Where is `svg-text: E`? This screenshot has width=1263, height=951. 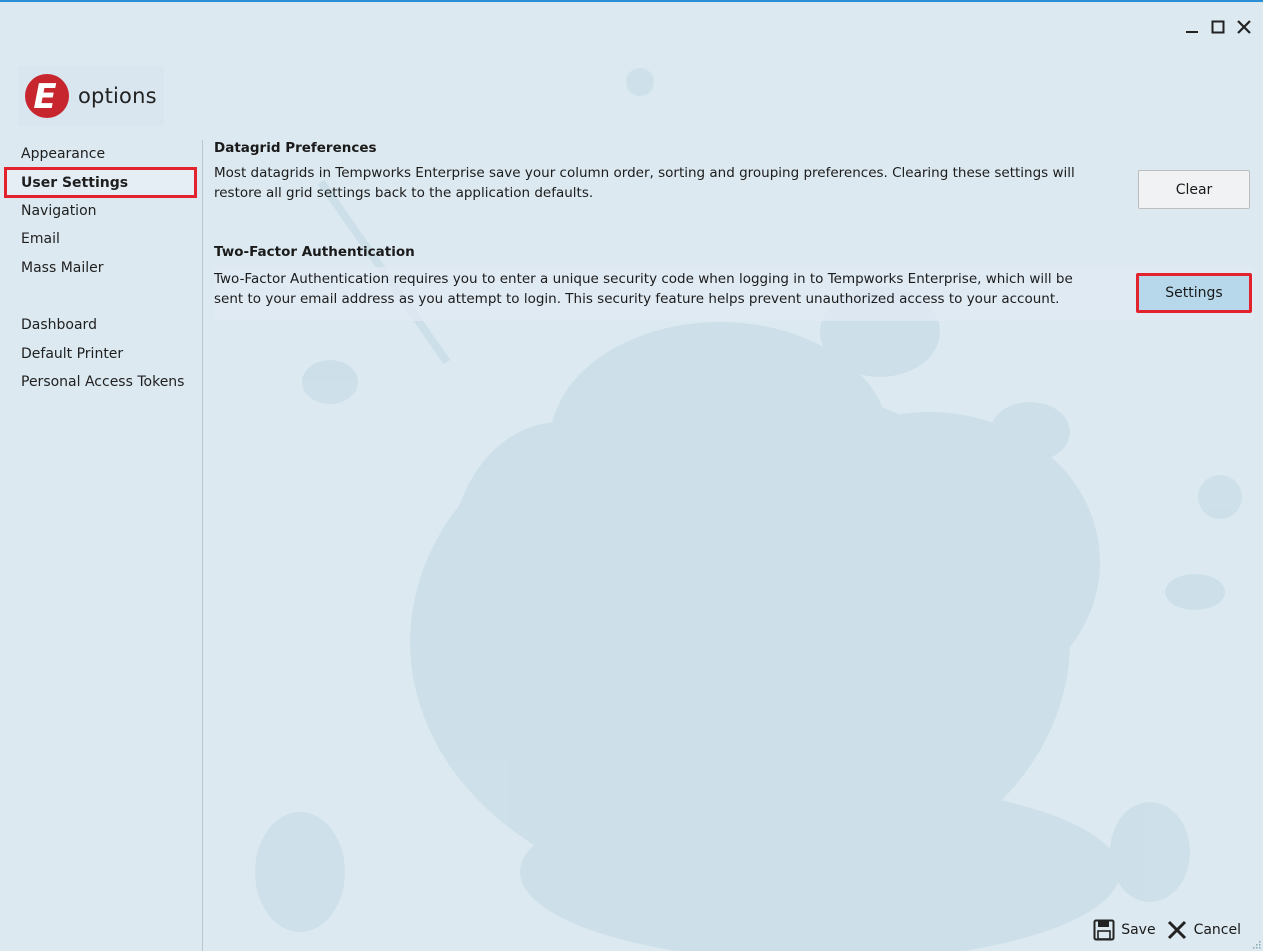 svg-text: E is located at coordinates (44, 97).